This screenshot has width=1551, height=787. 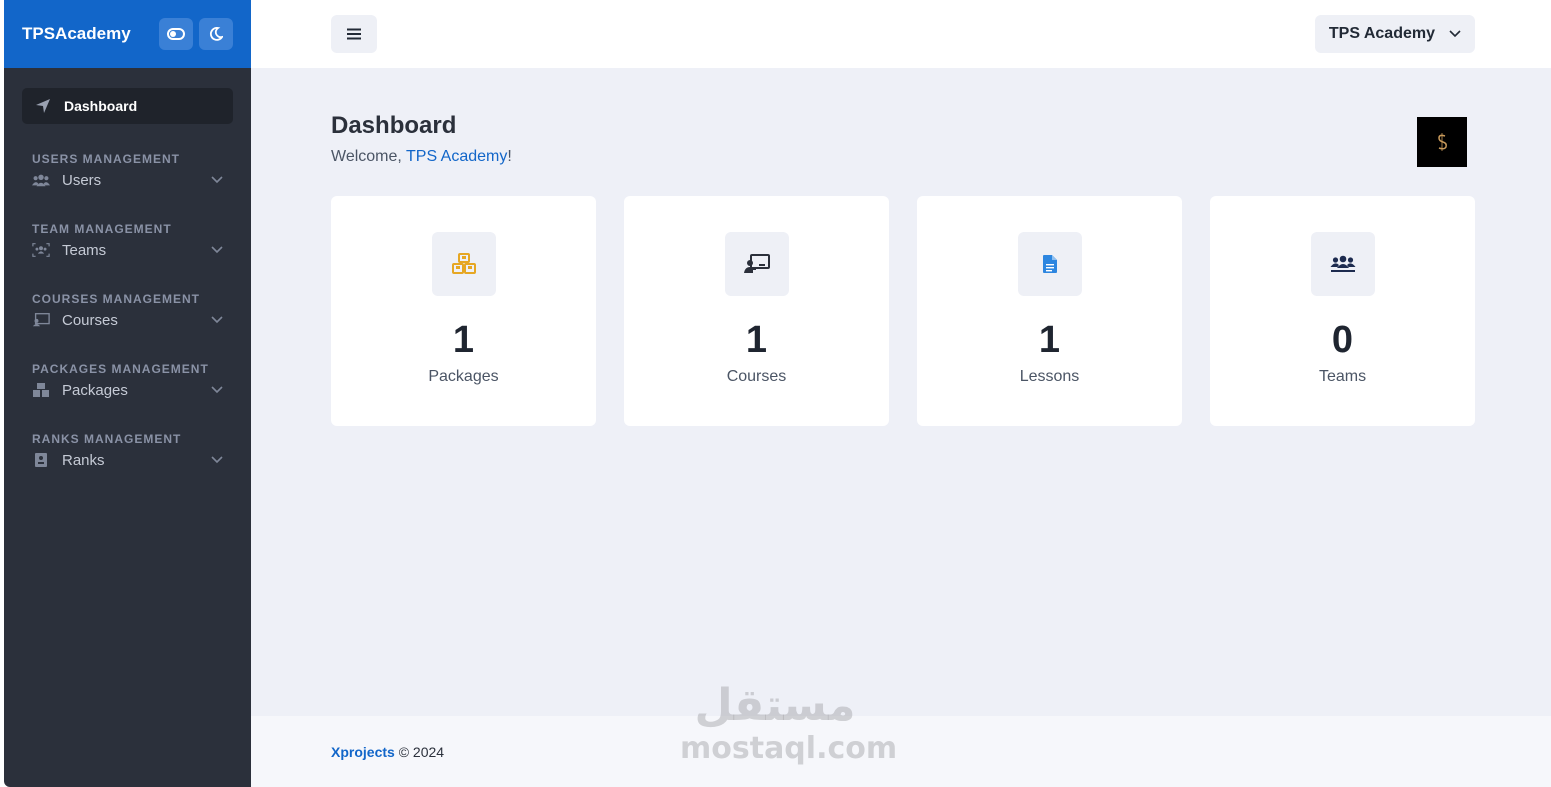 What do you see at coordinates (107, 439) in the screenshot?
I see `section-title-ranks: RANKS MANAGEMENT` at bounding box center [107, 439].